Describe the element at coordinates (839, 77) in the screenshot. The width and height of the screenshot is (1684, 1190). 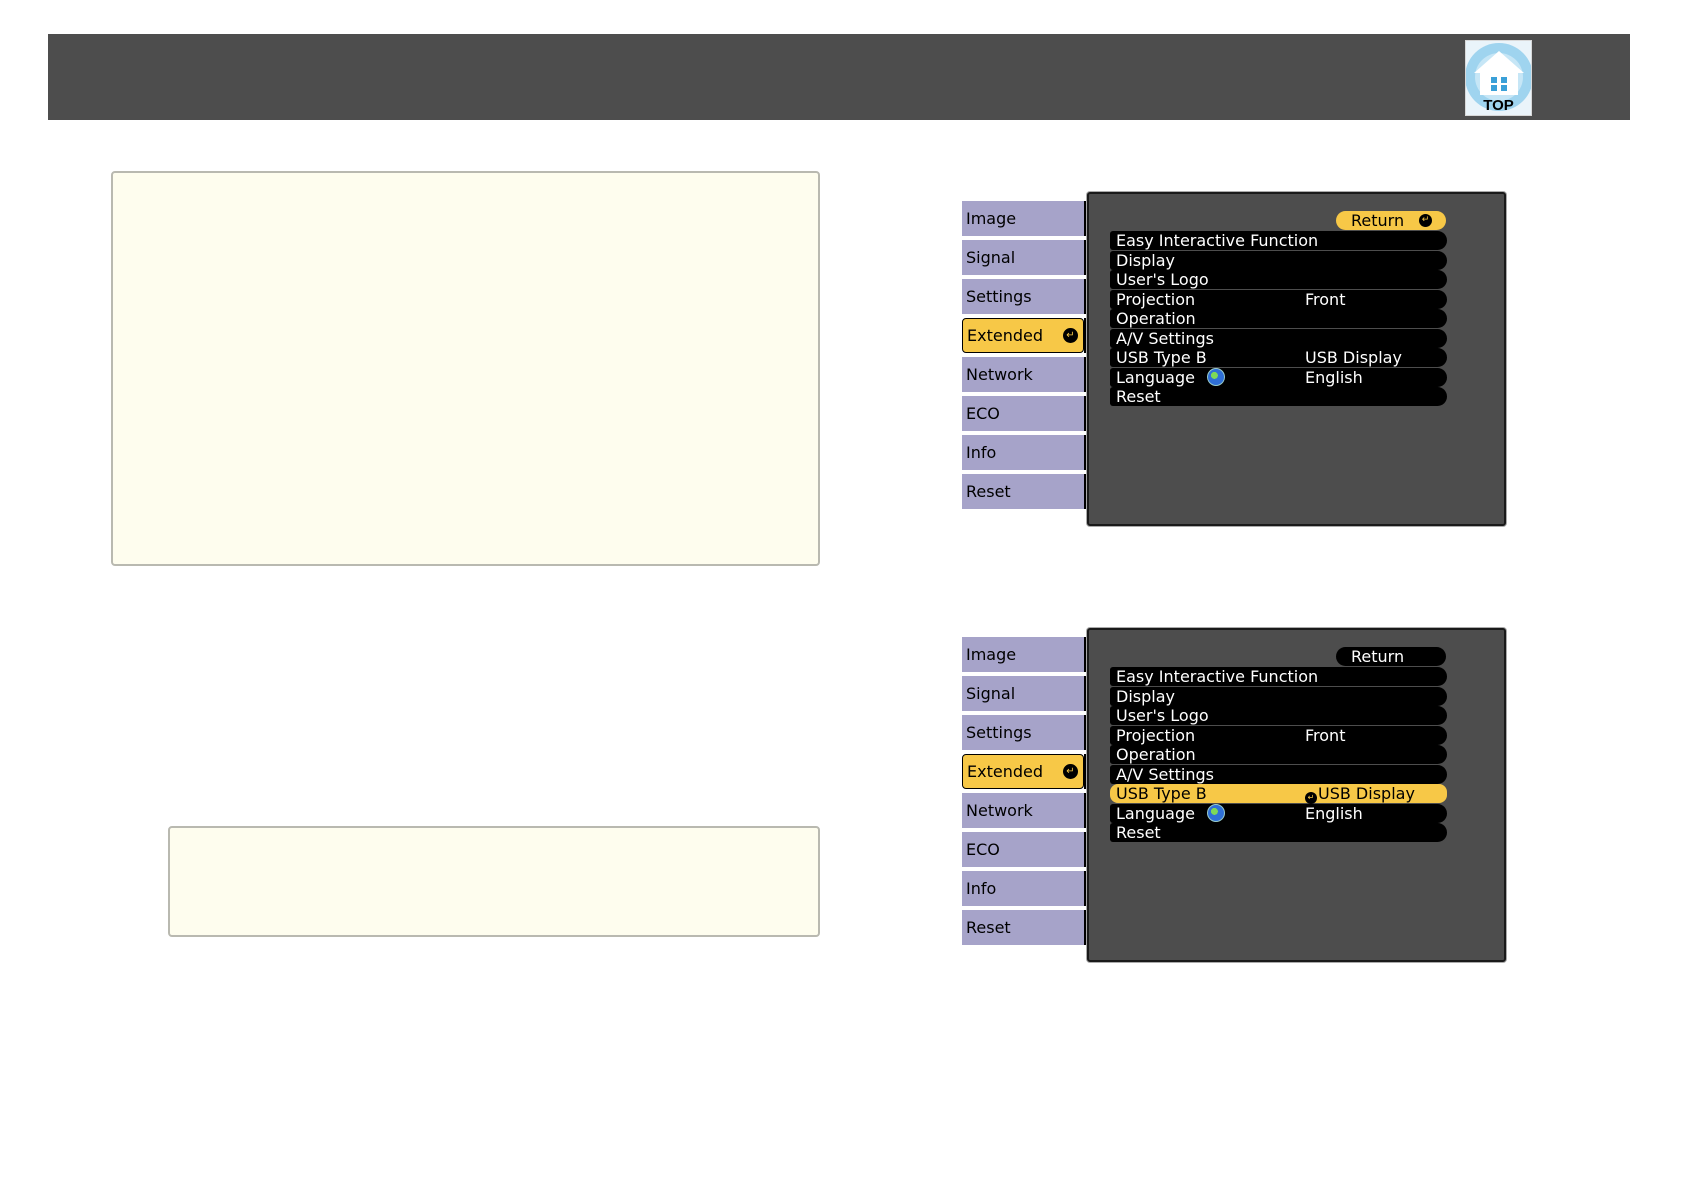
I see `page-header` at that location.